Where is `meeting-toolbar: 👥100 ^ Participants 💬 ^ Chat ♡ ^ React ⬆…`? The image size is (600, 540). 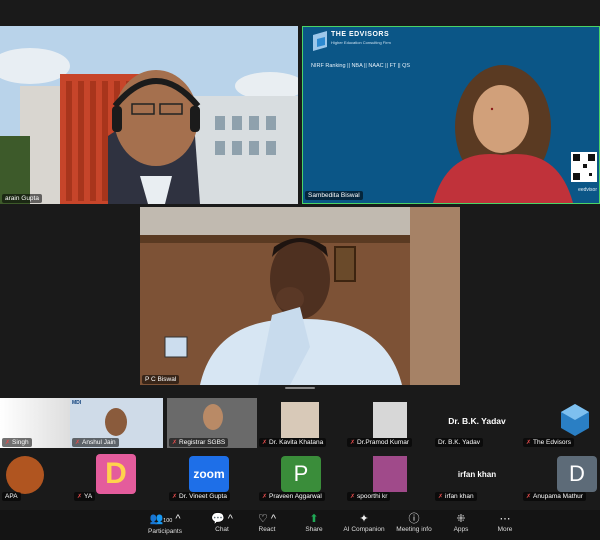 meeting-toolbar: 👥100 ^ Participants 💬 ^ Chat ♡ ^ React ⬆… is located at coordinates (300, 525).